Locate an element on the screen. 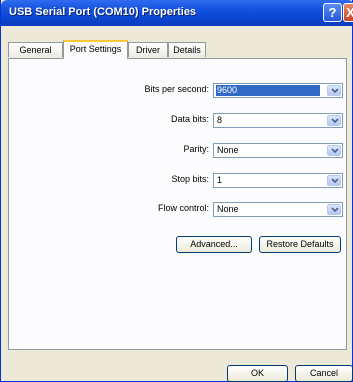  flow-control-value: None is located at coordinates (228, 209).